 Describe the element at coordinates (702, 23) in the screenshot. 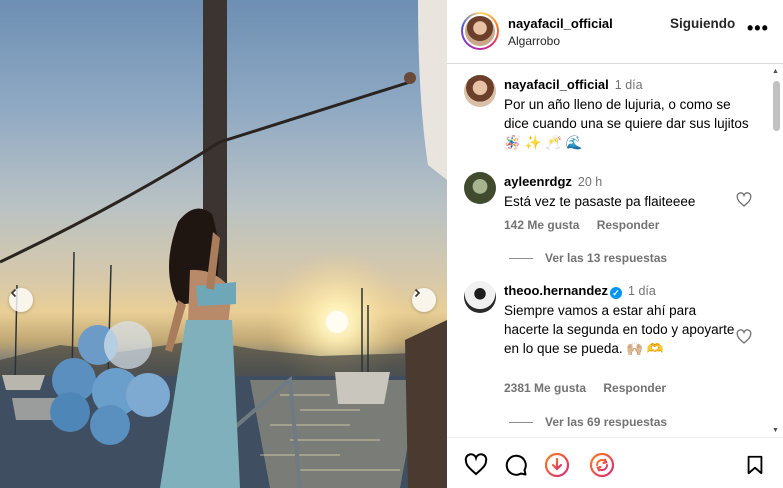

I see `following-button: Siguiendo` at that location.